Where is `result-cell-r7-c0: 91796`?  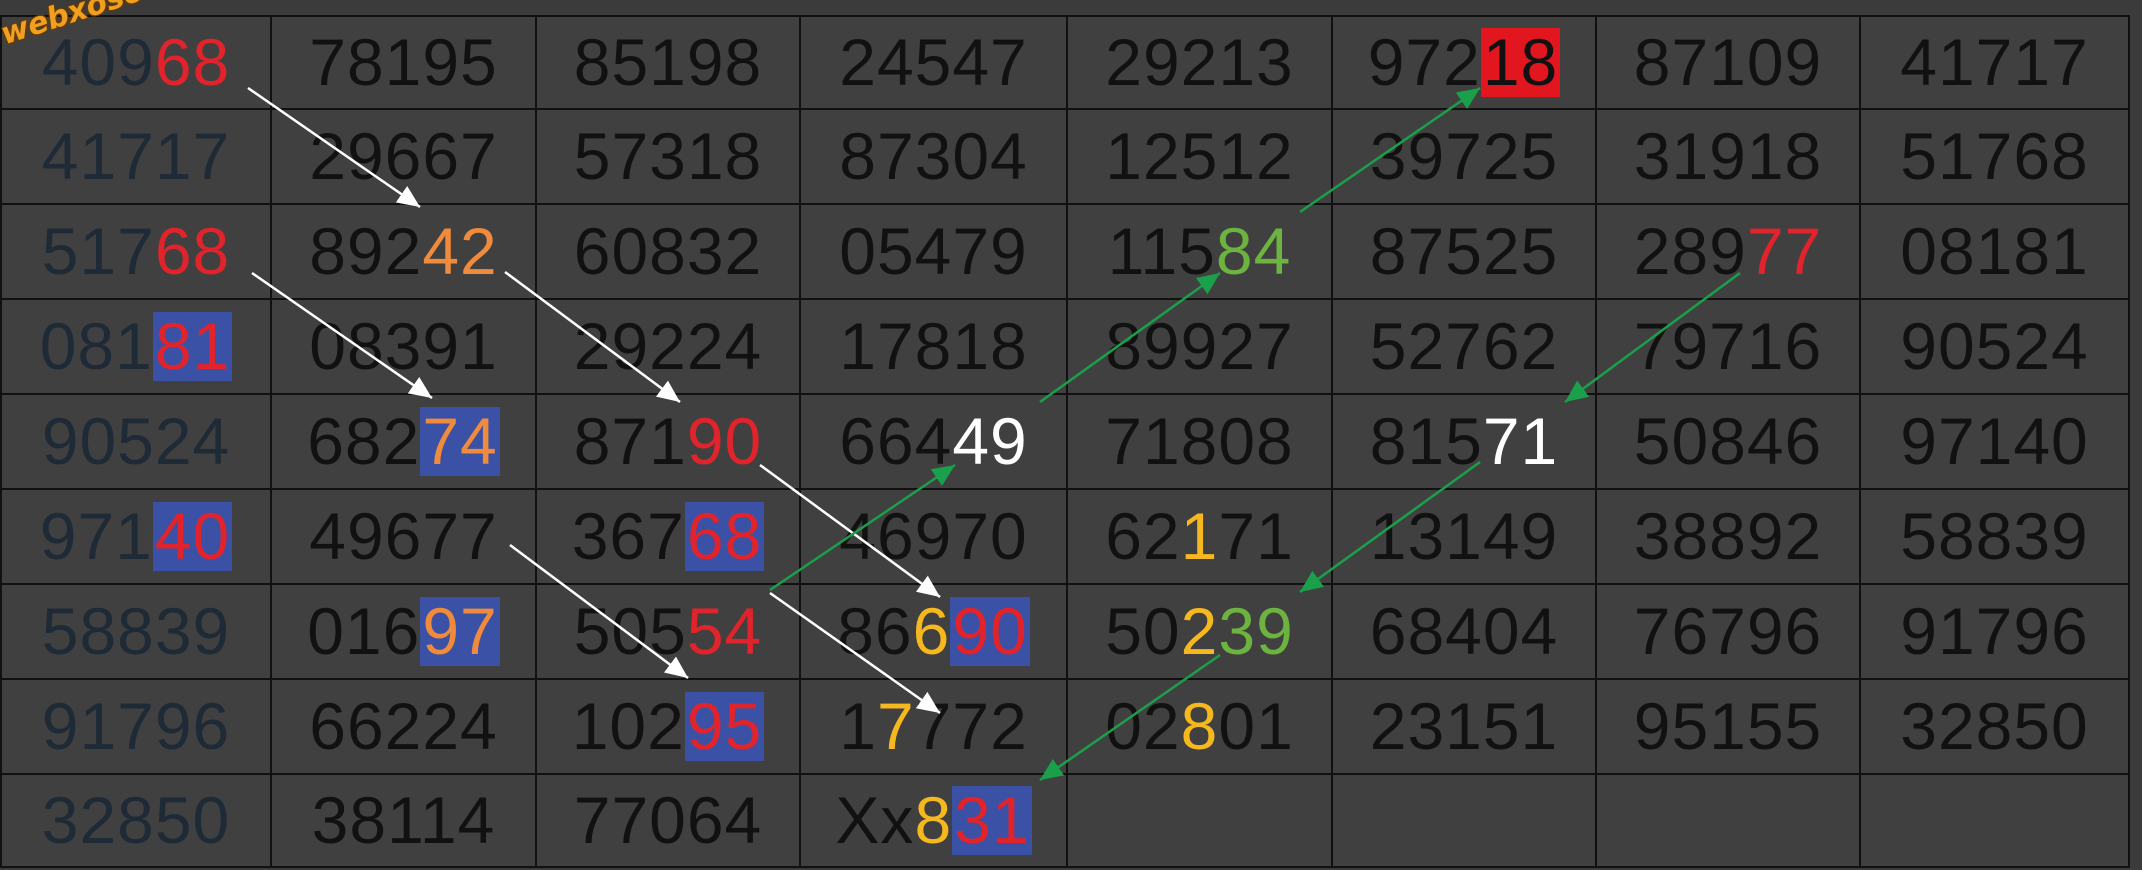 result-cell-r7-c0: 91796 is located at coordinates (136, 727).